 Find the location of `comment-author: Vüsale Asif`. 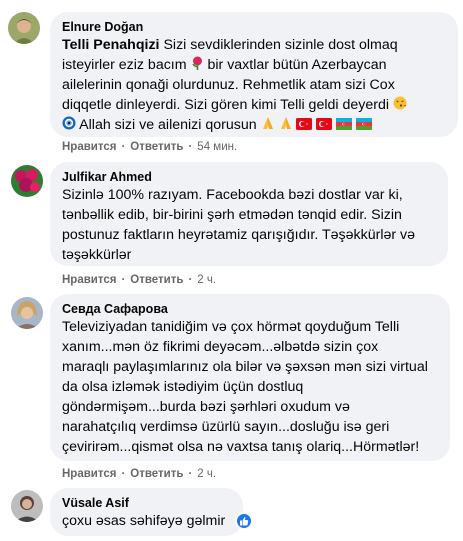

comment-author: Vüsale Asif is located at coordinates (146, 503).